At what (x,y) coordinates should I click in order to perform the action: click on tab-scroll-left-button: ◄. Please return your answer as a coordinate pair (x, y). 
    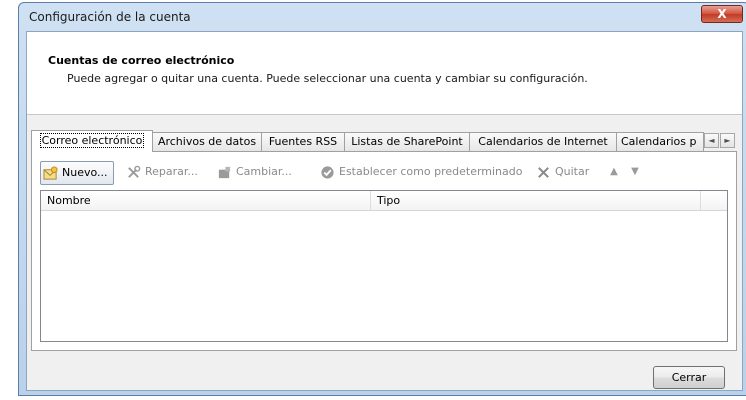
    Looking at the image, I should click on (711, 140).